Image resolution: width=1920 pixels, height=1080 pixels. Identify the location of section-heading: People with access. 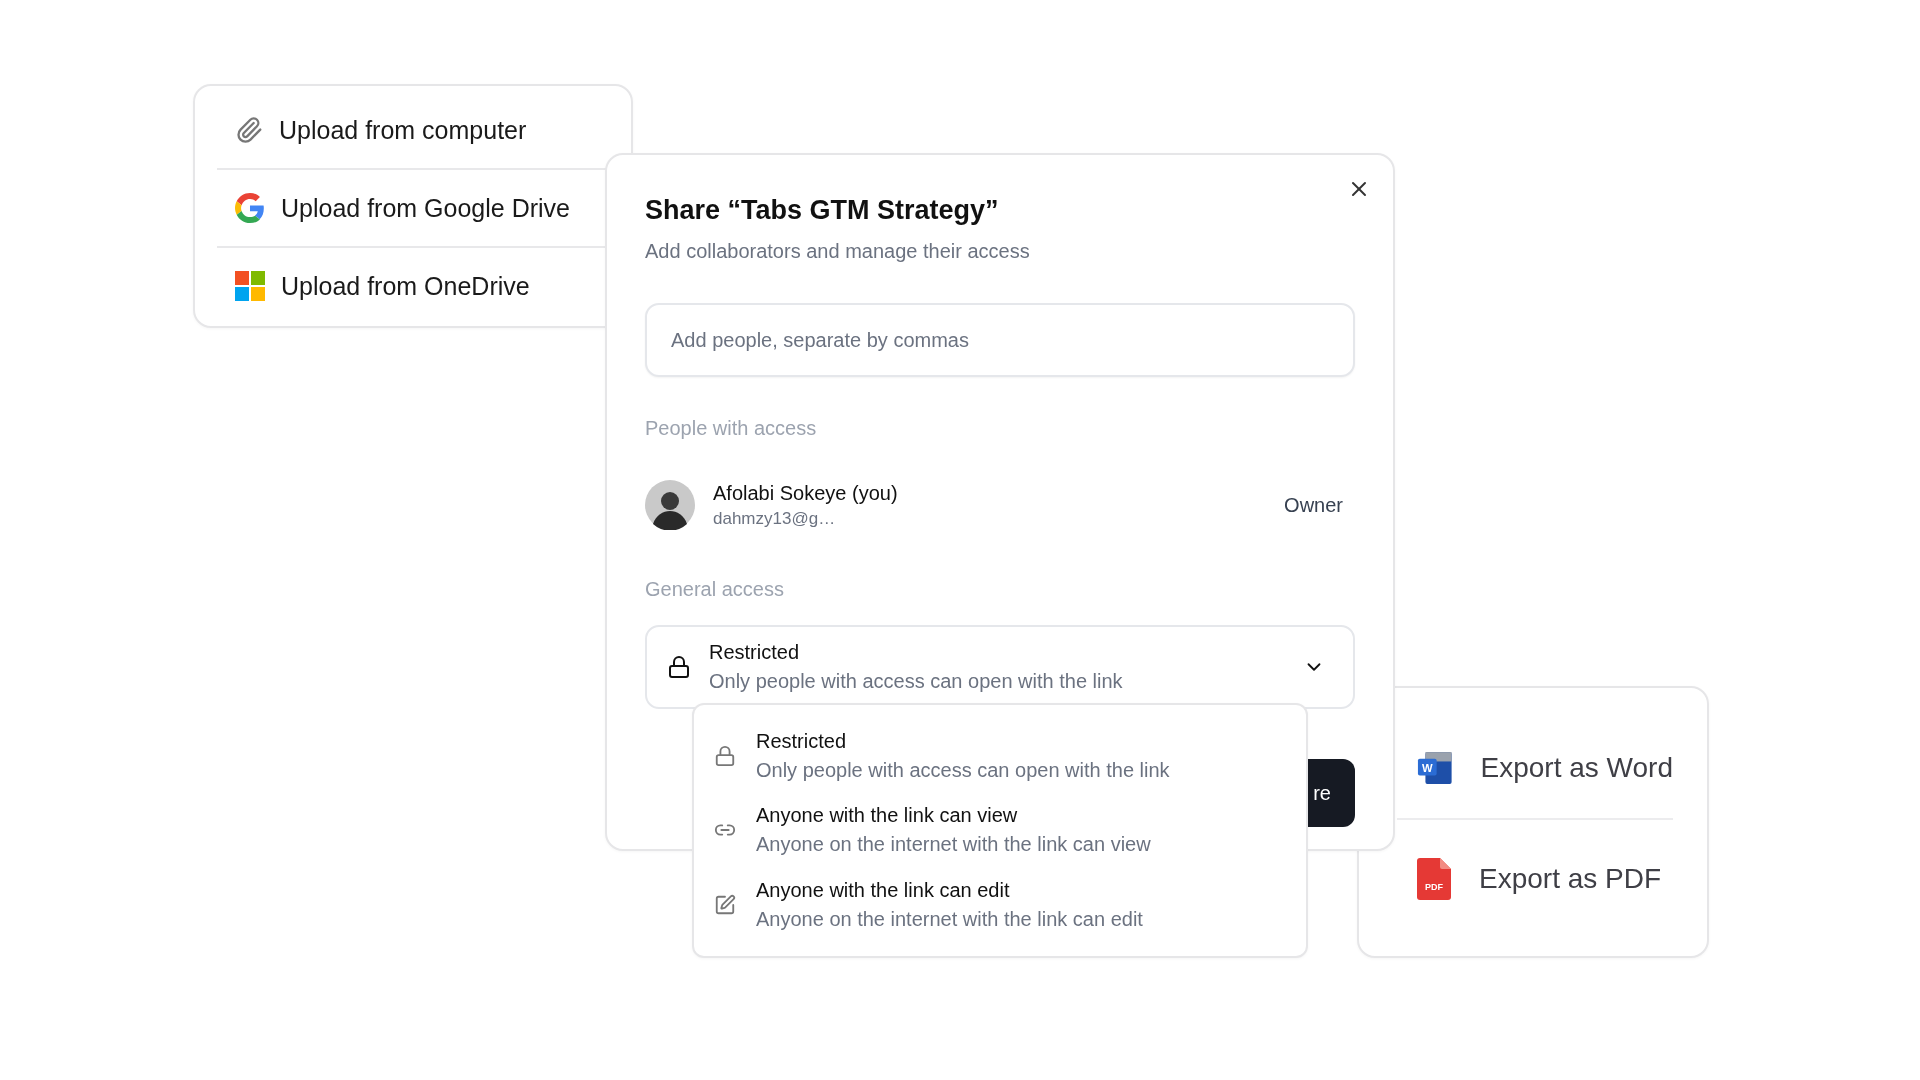
(731, 428).